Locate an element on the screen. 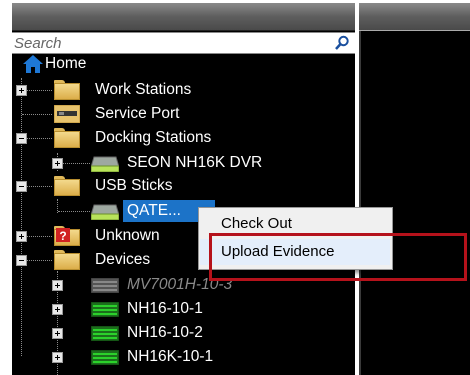  tree-item-label: SEON NH16K DVR is located at coordinates (195, 162).